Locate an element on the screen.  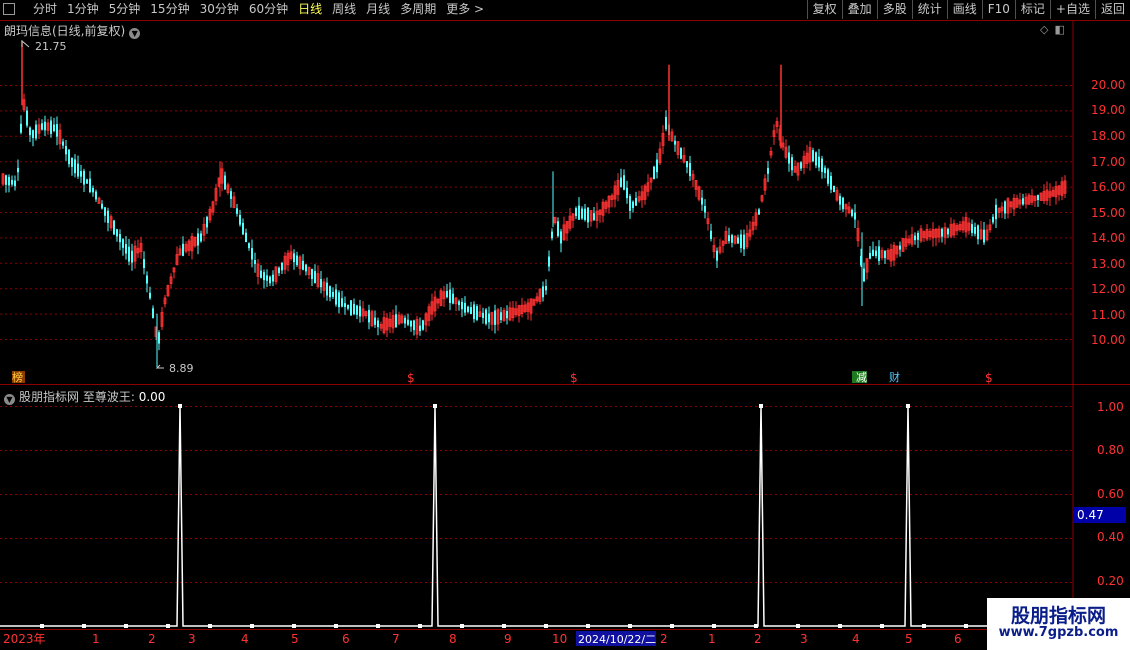
chart-corner-icons: ◇ ◧ is located at coordinates (1055, 29).